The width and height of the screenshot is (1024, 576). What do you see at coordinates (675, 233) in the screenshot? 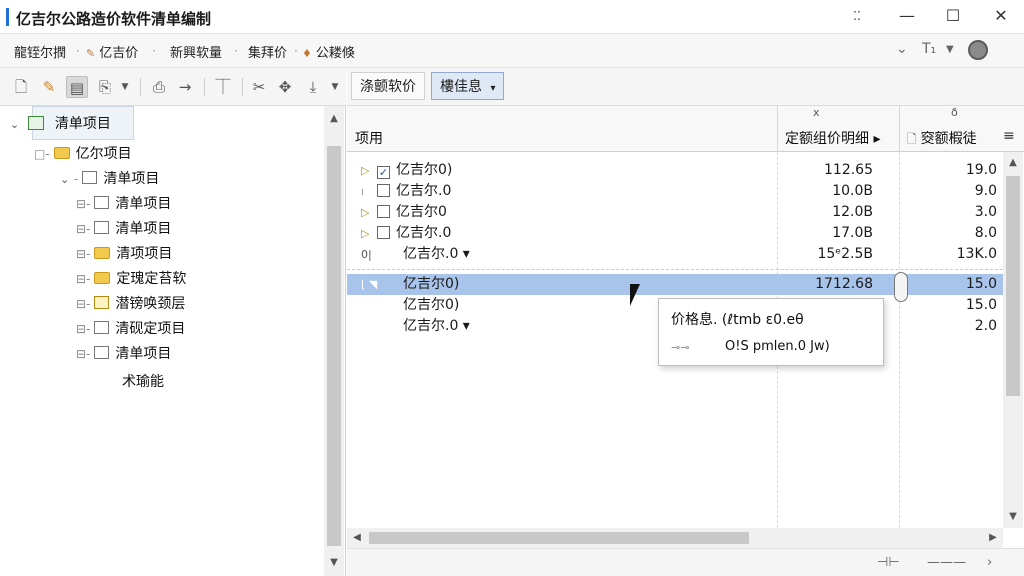
I see `table-row: ▷ 亿吉尔.0 17.0B 8.0` at bounding box center [675, 233].